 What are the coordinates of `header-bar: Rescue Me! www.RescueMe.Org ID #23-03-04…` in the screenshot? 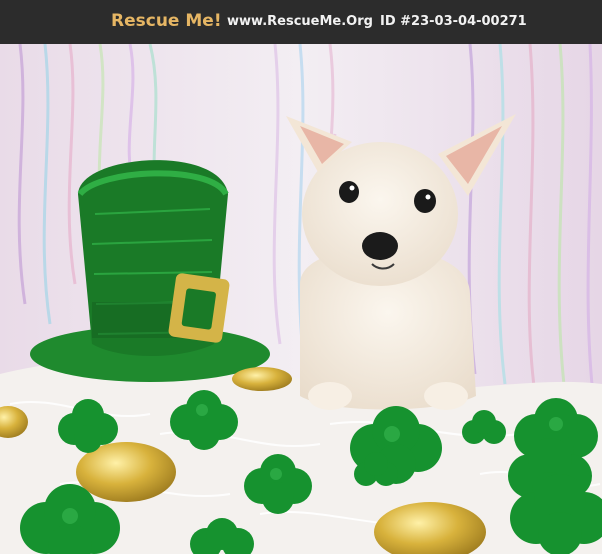 It's located at (301, 22).